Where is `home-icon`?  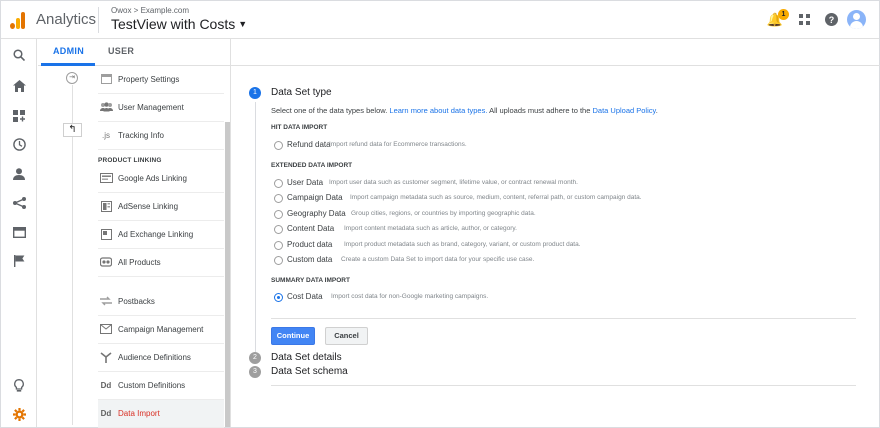 home-icon is located at coordinates (19, 86).